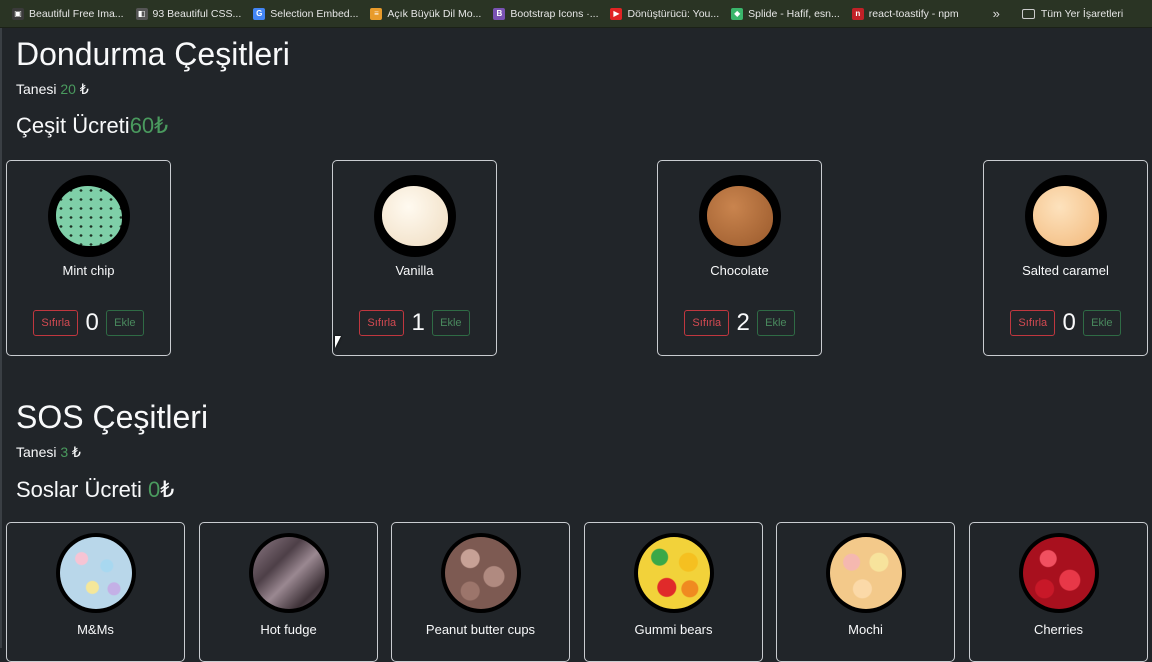 The height and width of the screenshot is (662, 1152). Describe the element at coordinates (480, 629) in the screenshot. I see `topping-name: Peanut butter cups` at that location.